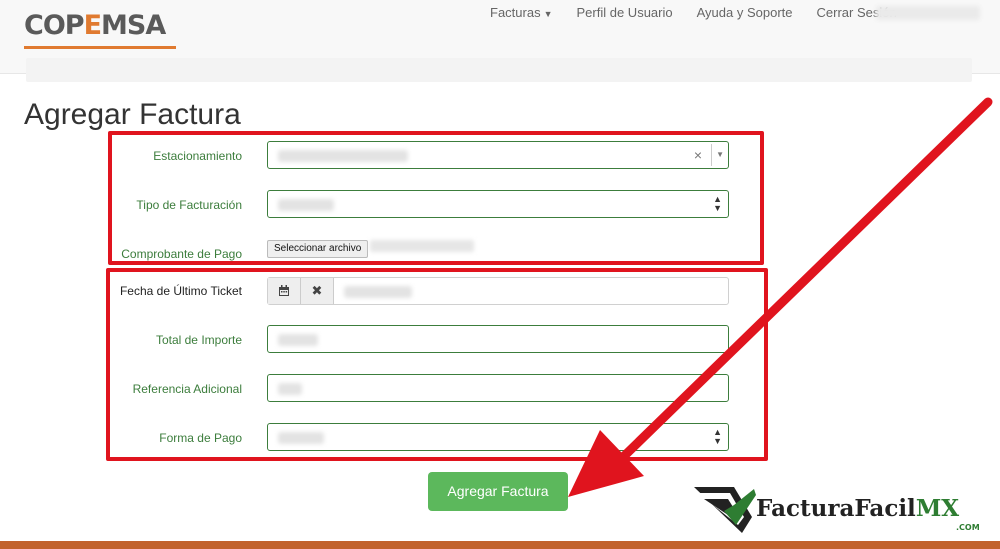 This screenshot has width=1000, height=549. What do you see at coordinates (500, 545) in the screenshot?
I see `footer-bar` at bounding box center [500, 545].